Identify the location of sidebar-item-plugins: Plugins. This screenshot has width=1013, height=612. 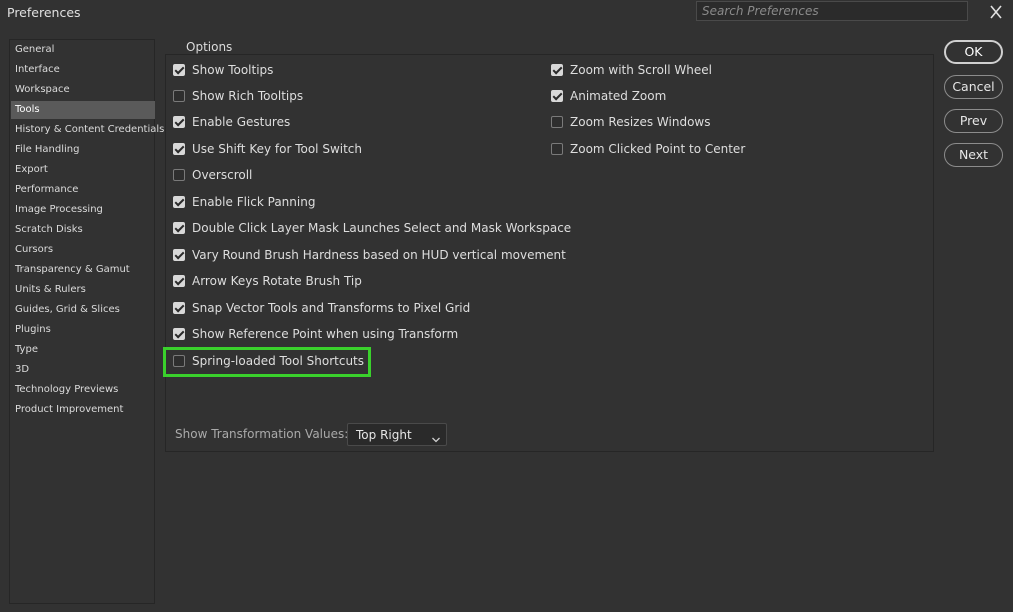
(83, 330).